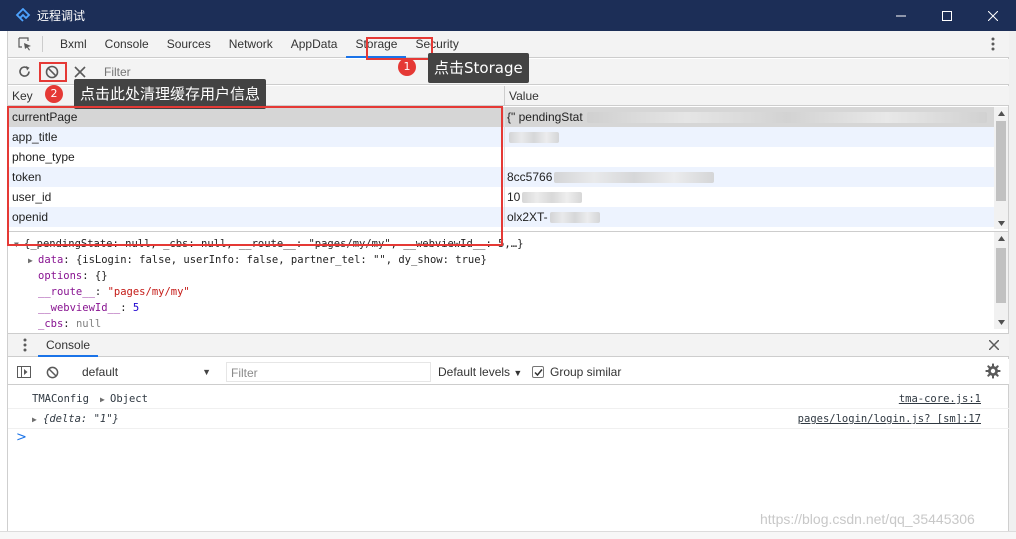 Image resolution: width=1016 pixels, height=539 pixels. I want to click on log-levels-dropdown: Default levels ▼, so click(480, 372).